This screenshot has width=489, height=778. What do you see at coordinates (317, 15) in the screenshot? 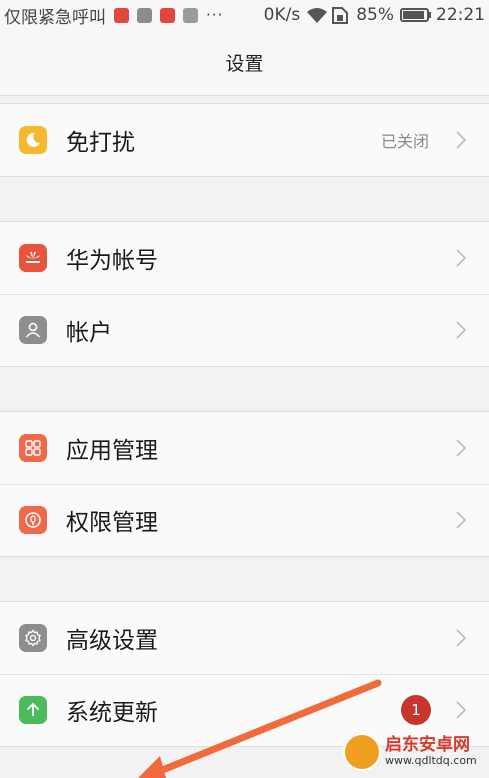
I see `wifi-icon` at bounding box center [317, 15].